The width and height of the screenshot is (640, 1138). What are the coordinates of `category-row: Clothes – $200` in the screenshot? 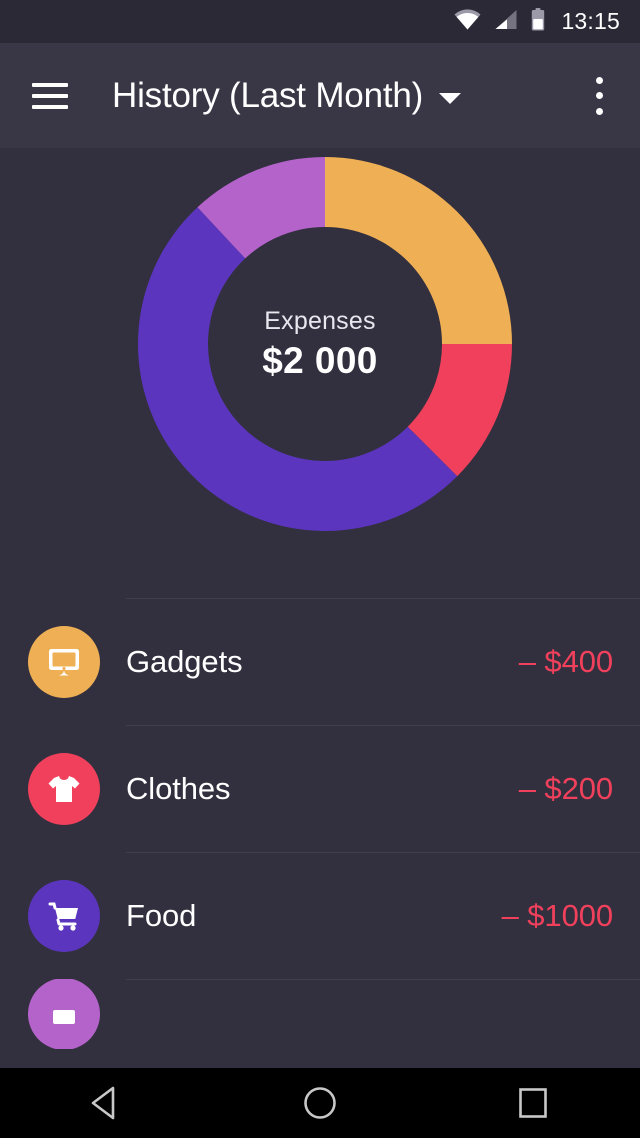 It's located at (320, 788).